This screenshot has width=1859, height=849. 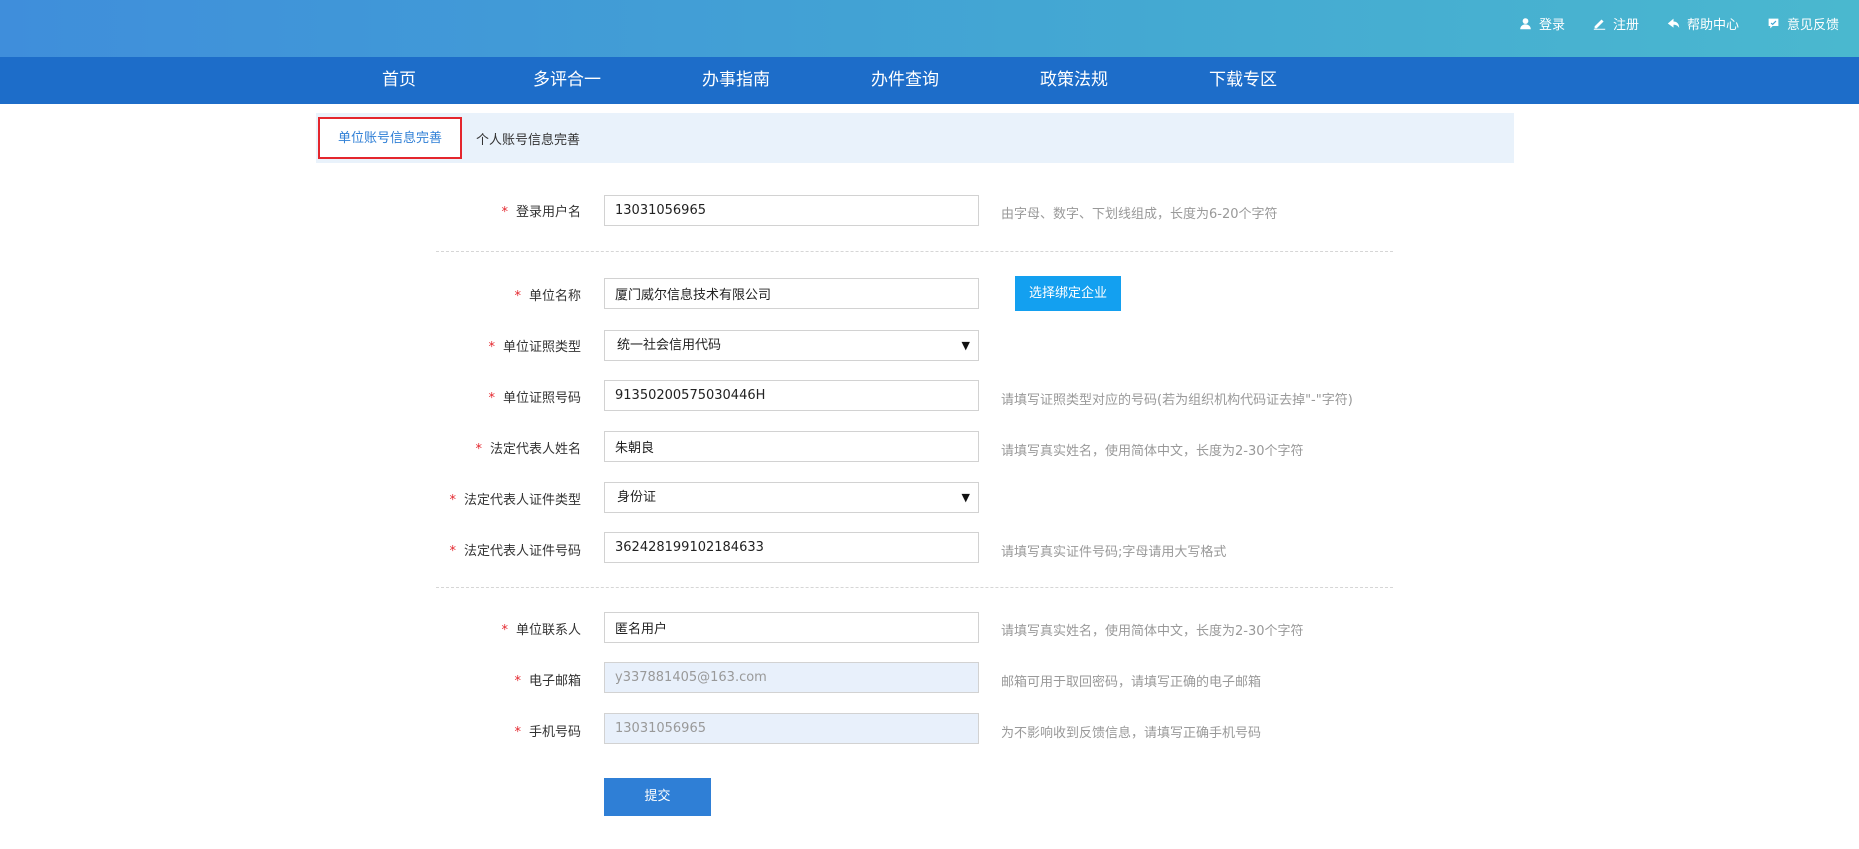 I want to click on license-type-label-text: 单位证照类型, so click(x=541, y=347).